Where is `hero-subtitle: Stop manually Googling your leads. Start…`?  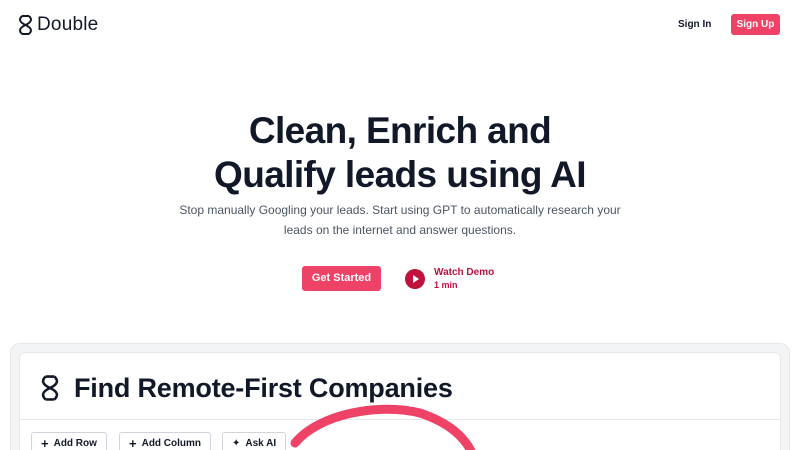
hero-subtitle: Stop manually Googling your leads. Start… is located at coordinates (400, 220).